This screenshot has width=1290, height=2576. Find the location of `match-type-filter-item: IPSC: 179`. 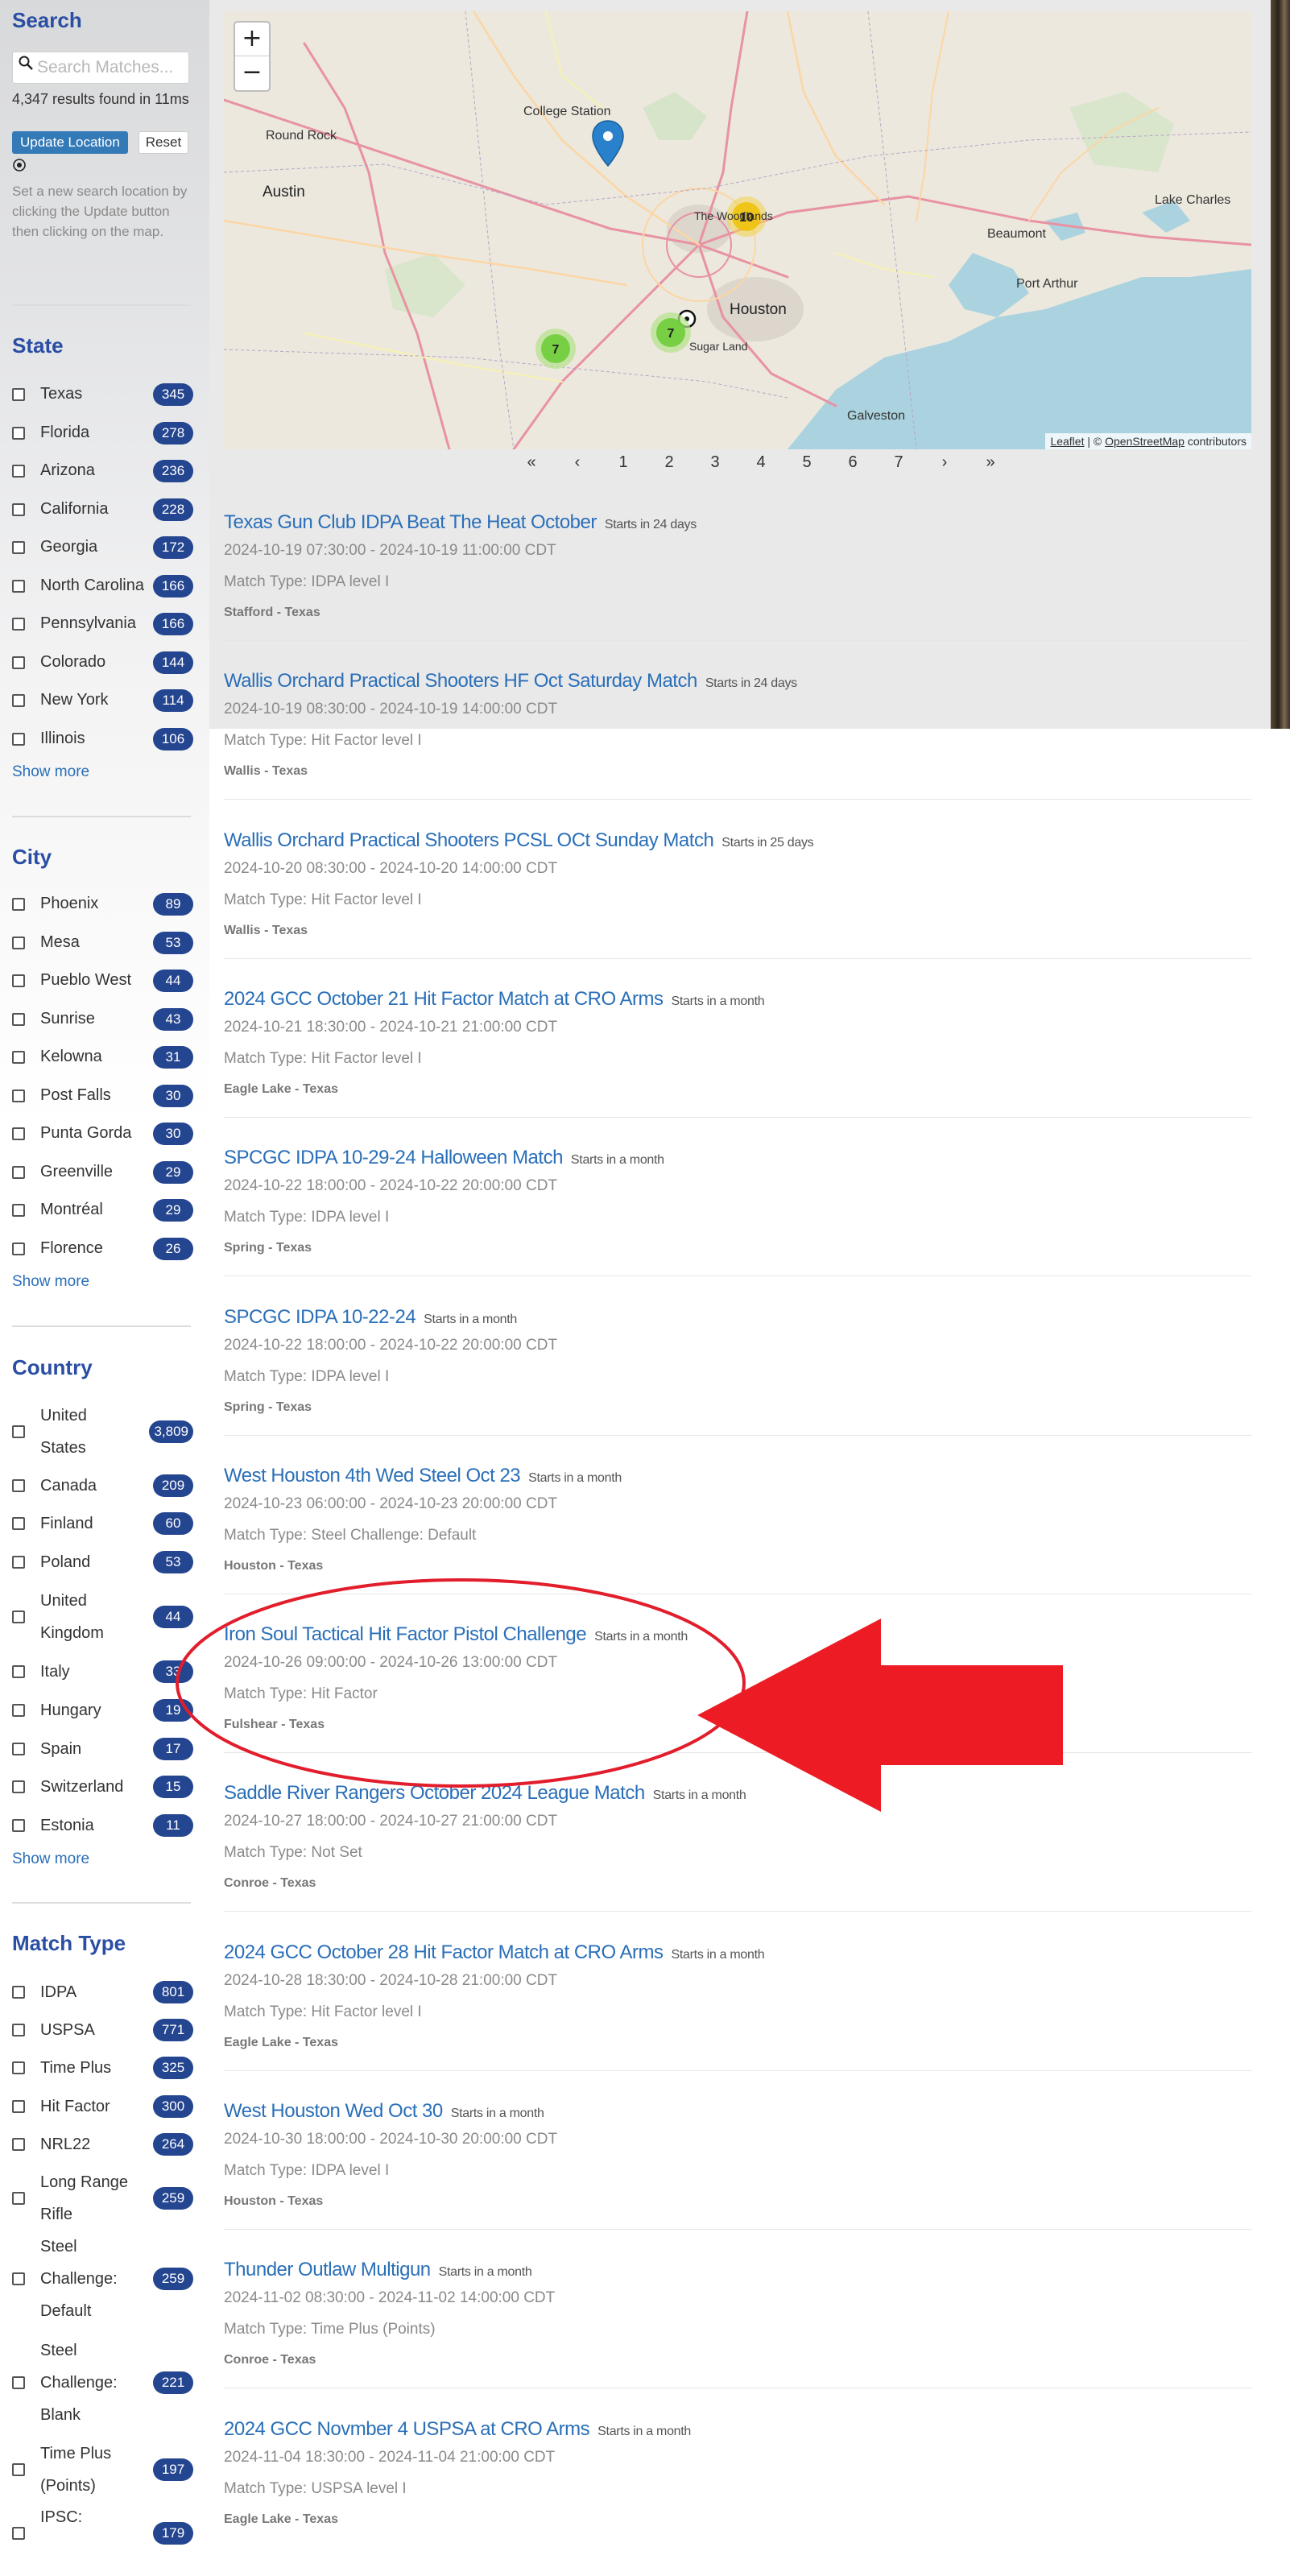

match-type-filter-item: IPSC: 179 is located at coordinates (102, 2534).